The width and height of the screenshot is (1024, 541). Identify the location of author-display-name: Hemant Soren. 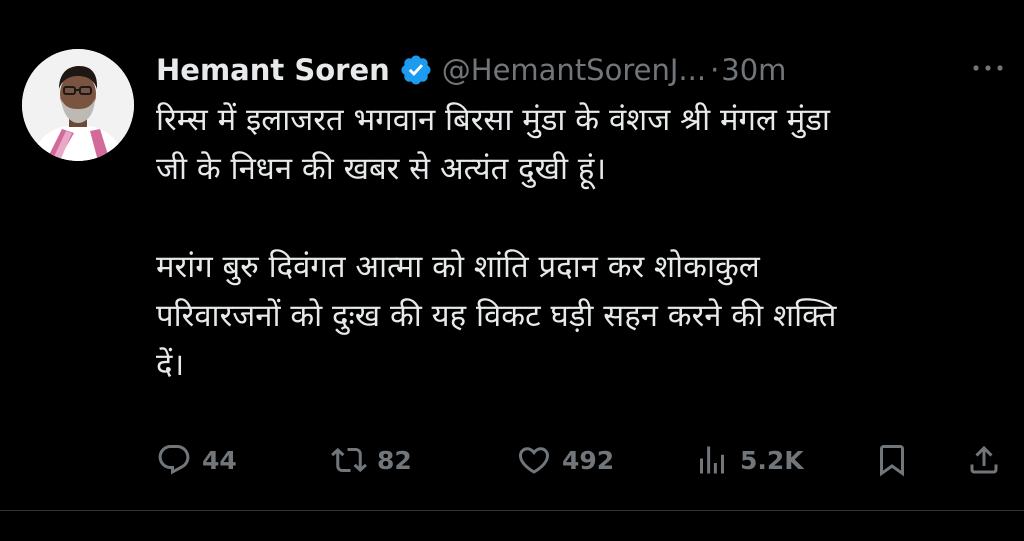
(273, 70).